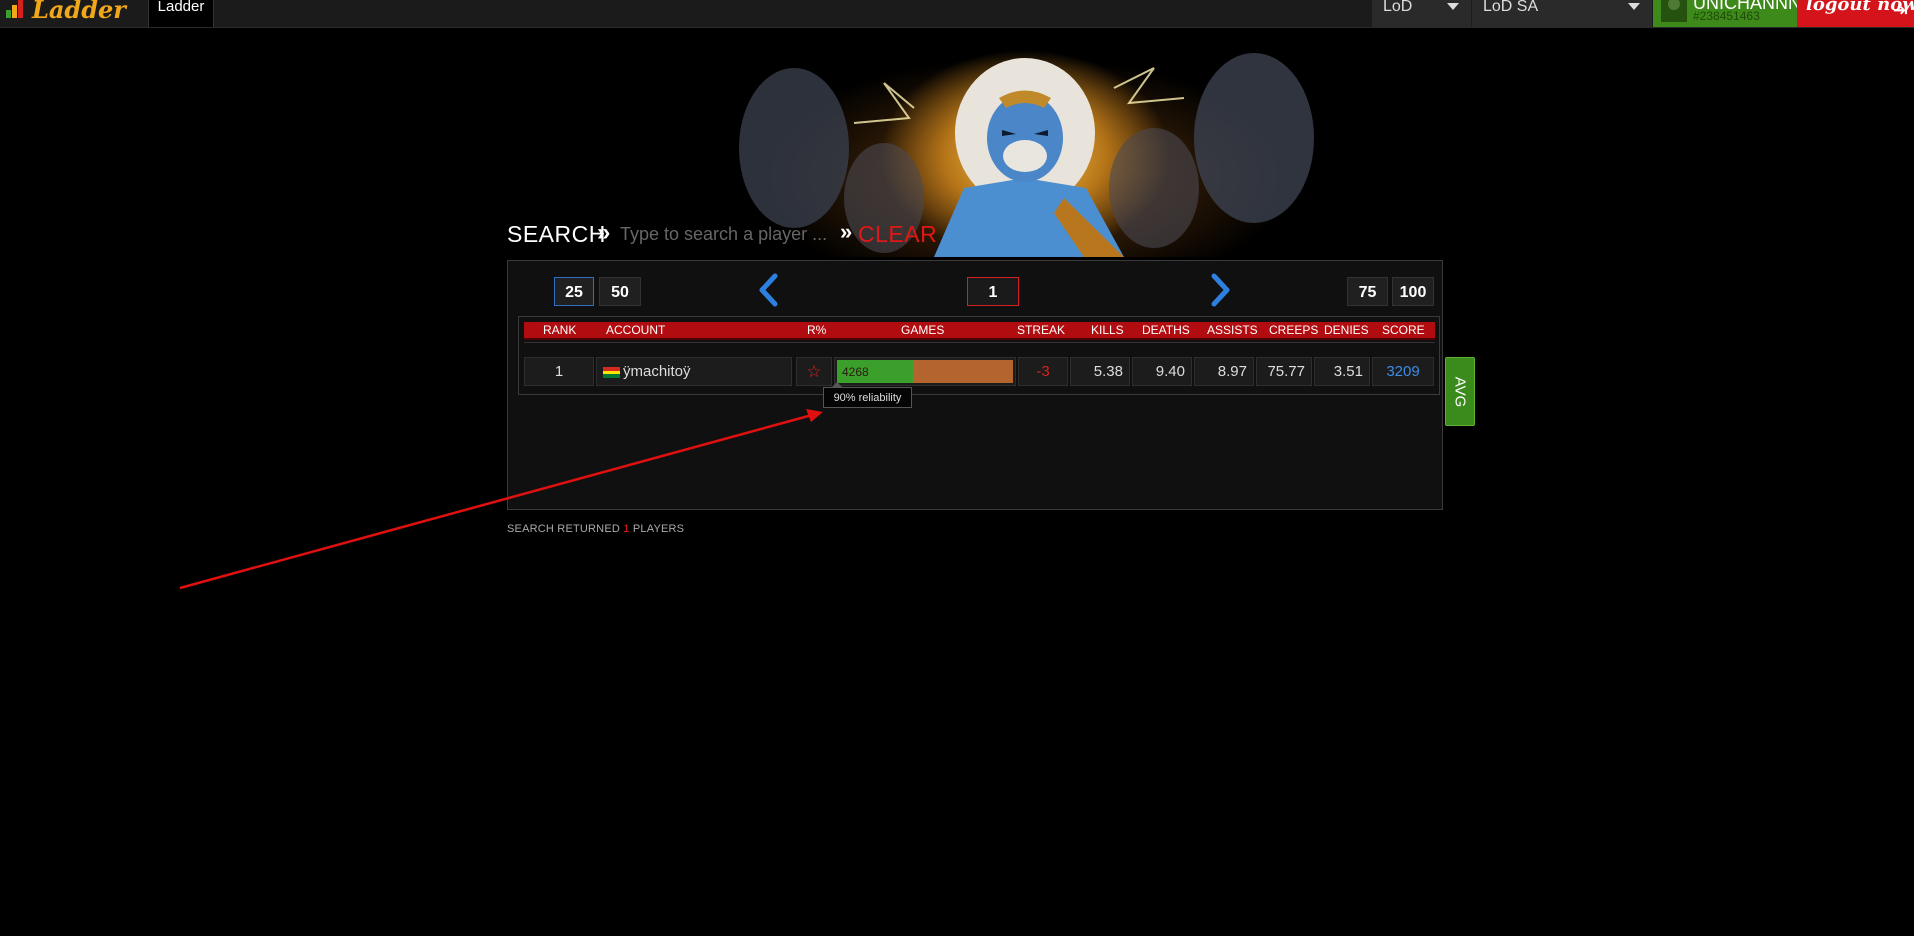  What do you see at coordinates (1041, 330) in the screenshot?
I see `col-streak: STREAK` at bounding box center [1041, 330].